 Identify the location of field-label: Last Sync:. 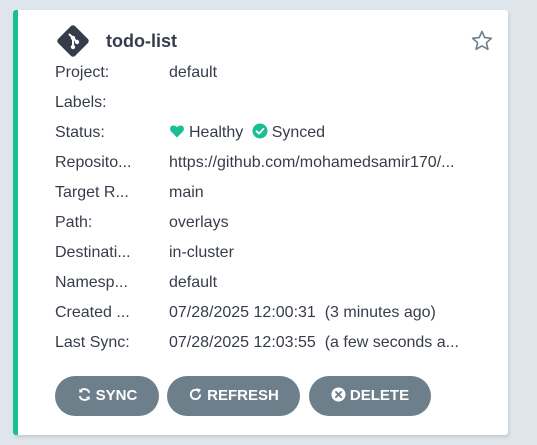
(92, 342).